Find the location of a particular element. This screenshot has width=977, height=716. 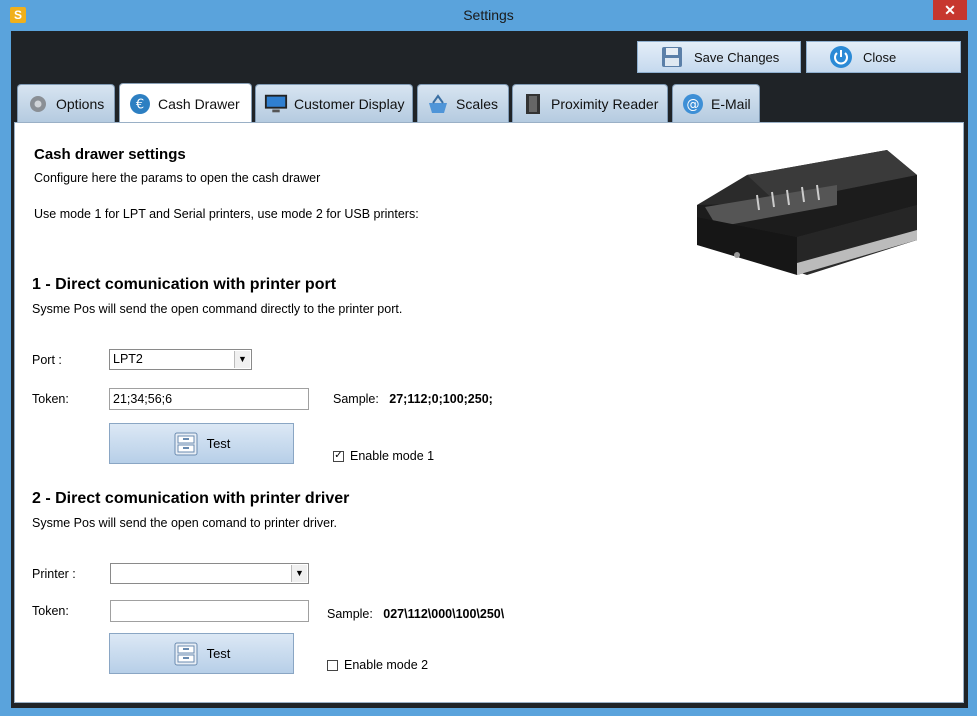

close-button: Close is located at coordinates (883, 57).